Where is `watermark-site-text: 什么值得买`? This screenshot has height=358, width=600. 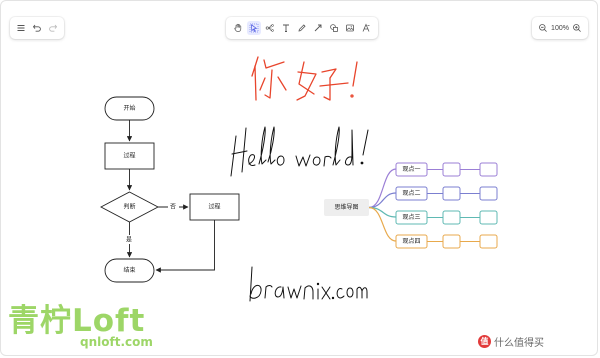 watermark-site-text: 什么值得买 is located at coordinates (519, 343).